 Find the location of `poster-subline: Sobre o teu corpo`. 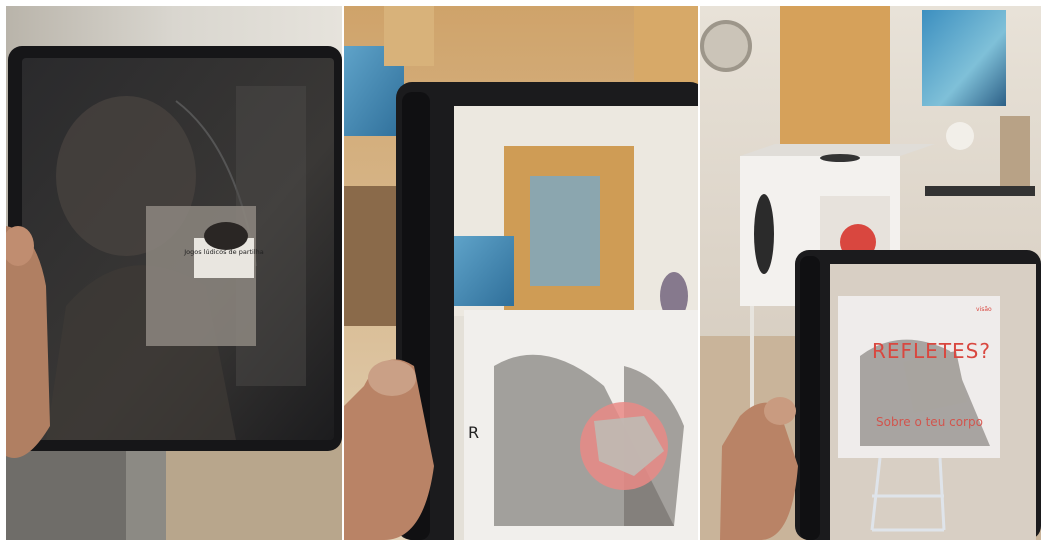

poster-subline: Sobre o teu corpo is located at coordinates (929, 422).